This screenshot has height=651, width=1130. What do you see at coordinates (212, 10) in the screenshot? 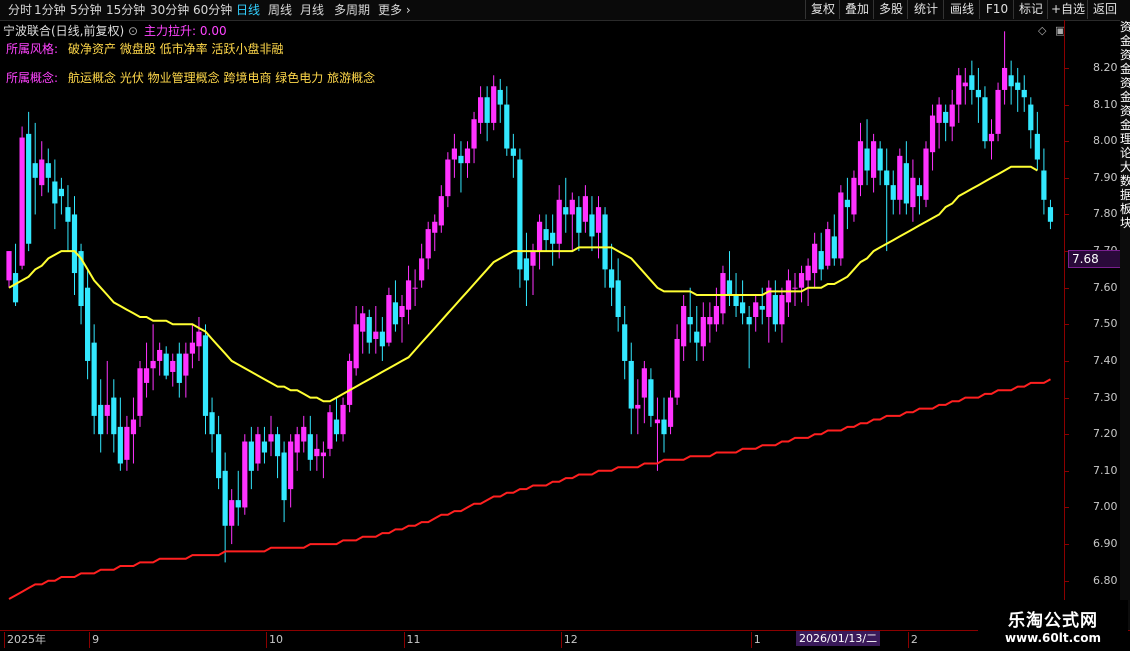
I see `period-tab: 60分钟` at bounding box center [212, 10].